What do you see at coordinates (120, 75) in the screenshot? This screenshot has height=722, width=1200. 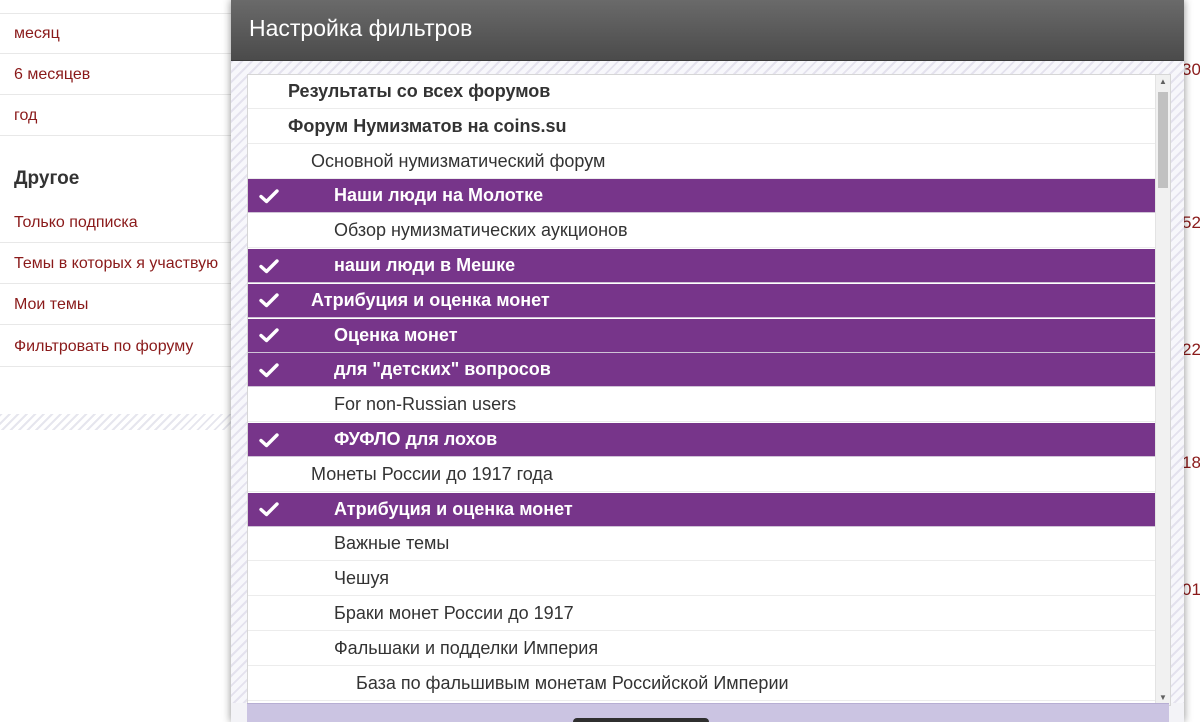 I see `sidebar-item-6-months: 6 месяцев` at bounding box center [120, 75].